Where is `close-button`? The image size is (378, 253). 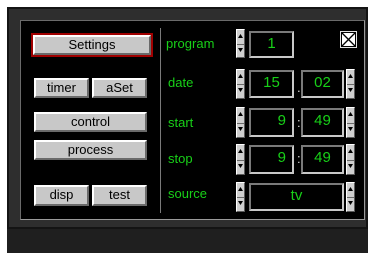 close-button is located at coordinates (348, 39).